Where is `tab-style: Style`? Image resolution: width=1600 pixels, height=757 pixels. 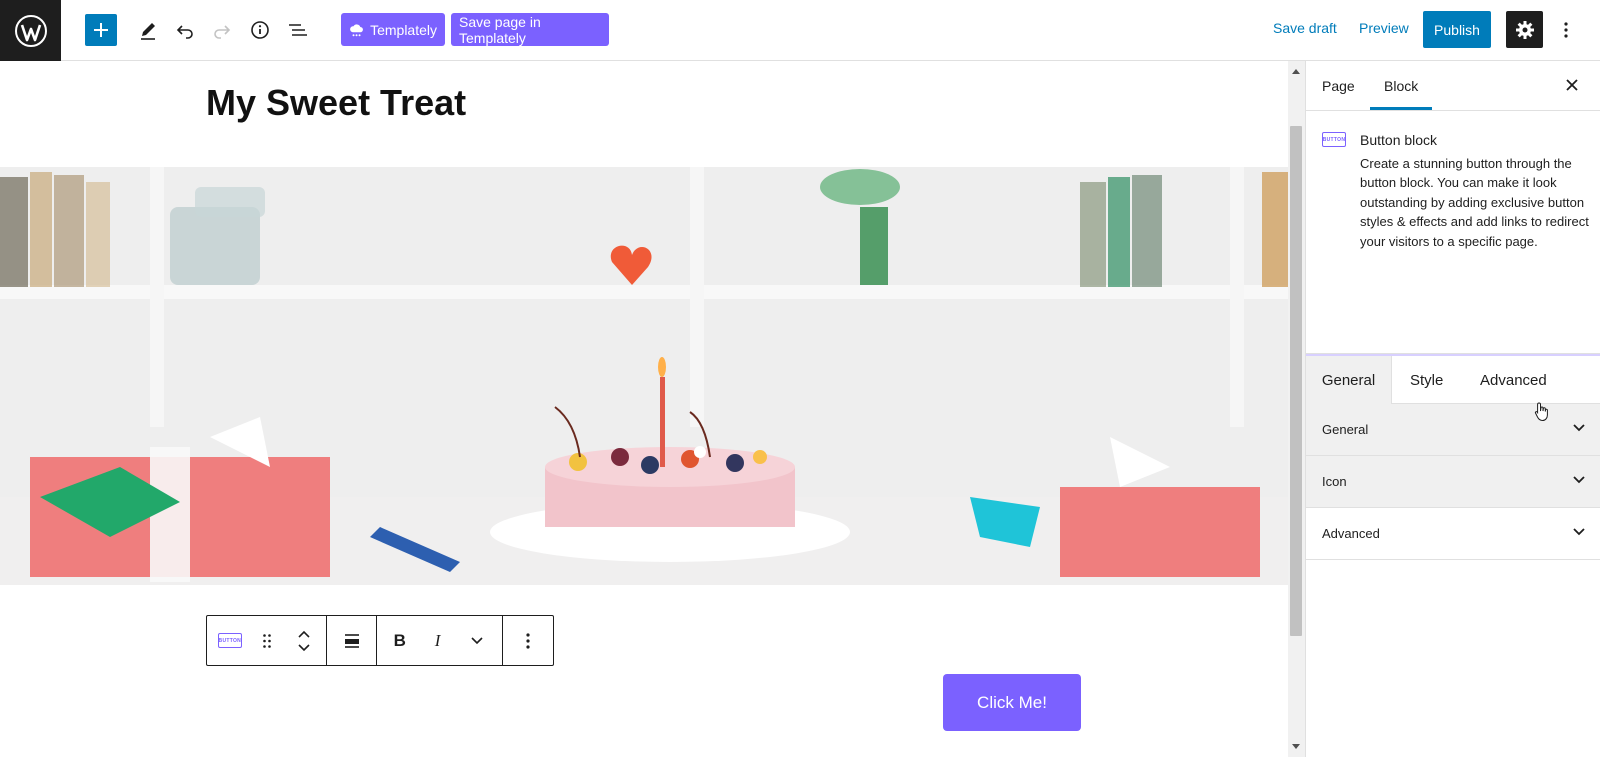 tab-style: Style is located at coordinates (1426, 380).